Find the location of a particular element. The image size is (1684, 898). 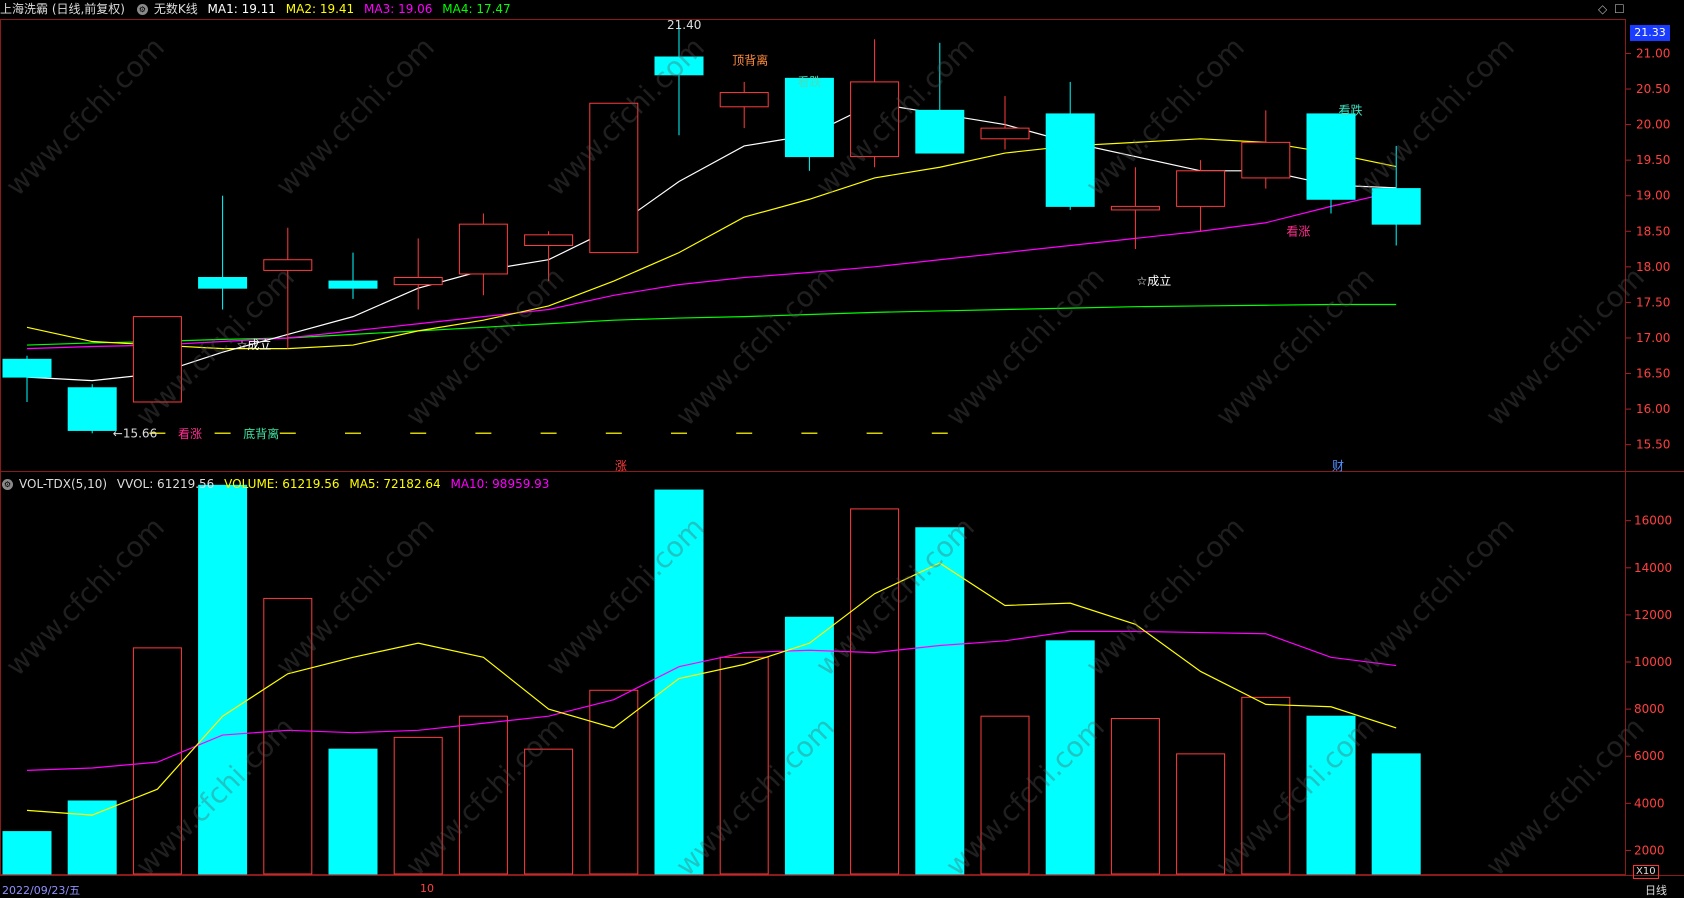

scale-button: X10 is located at coordinates (1646, 872).